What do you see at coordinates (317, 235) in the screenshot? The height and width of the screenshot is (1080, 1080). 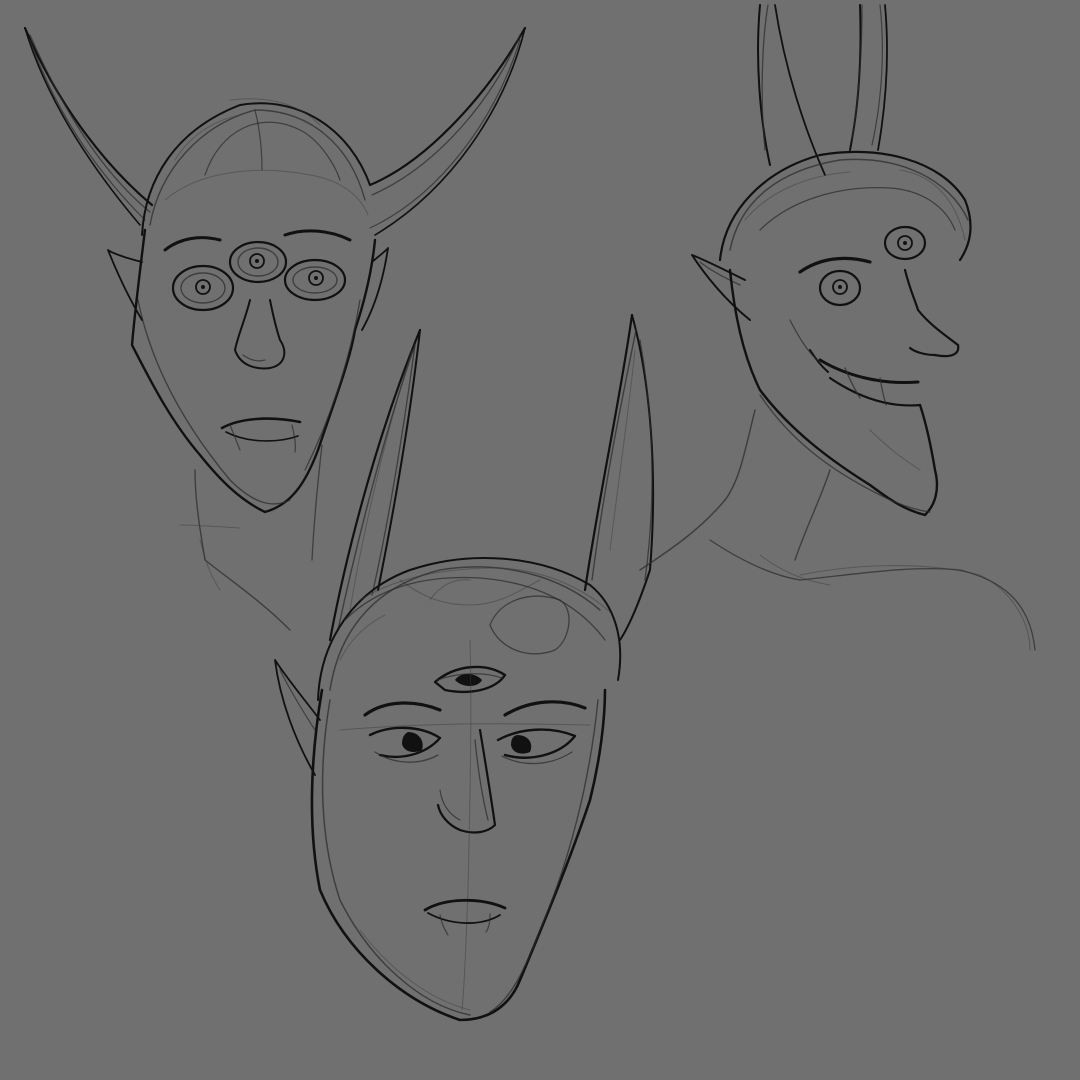 I see `right-brow` at bounding box center [317, 235].